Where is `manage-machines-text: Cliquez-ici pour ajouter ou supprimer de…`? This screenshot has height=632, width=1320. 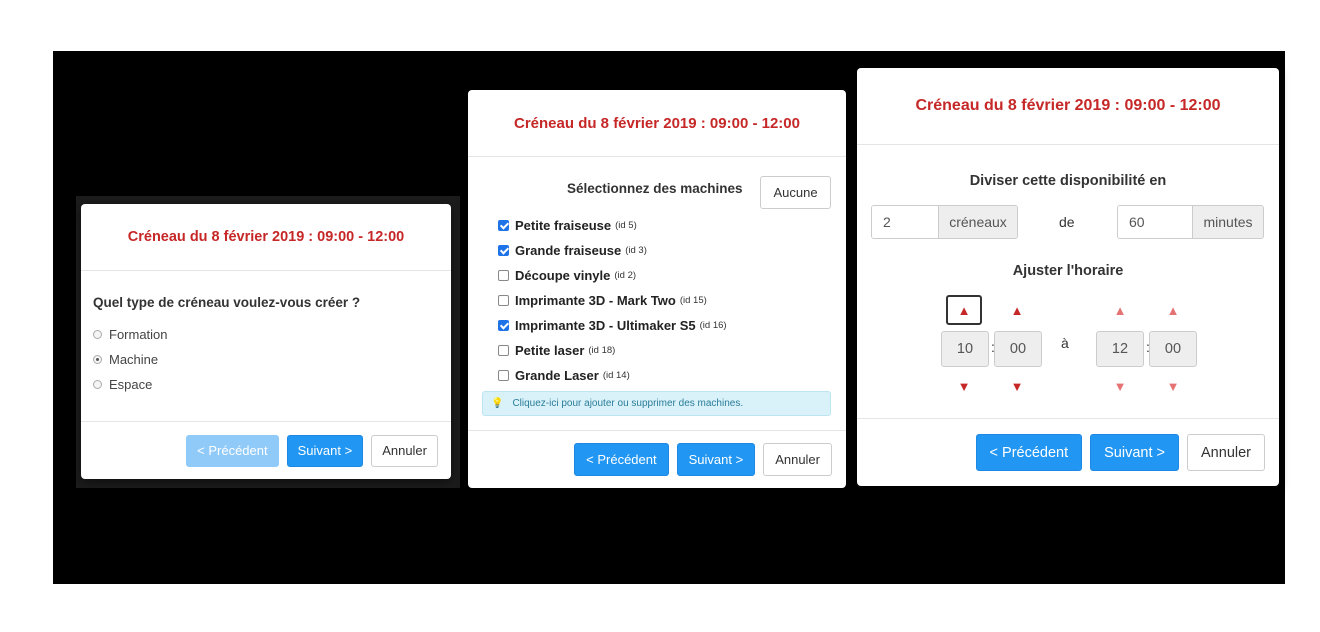
manage-machines-text: Cliquez-ici pour ajouter ou supprimer de… is located at coordinates (628, 403).